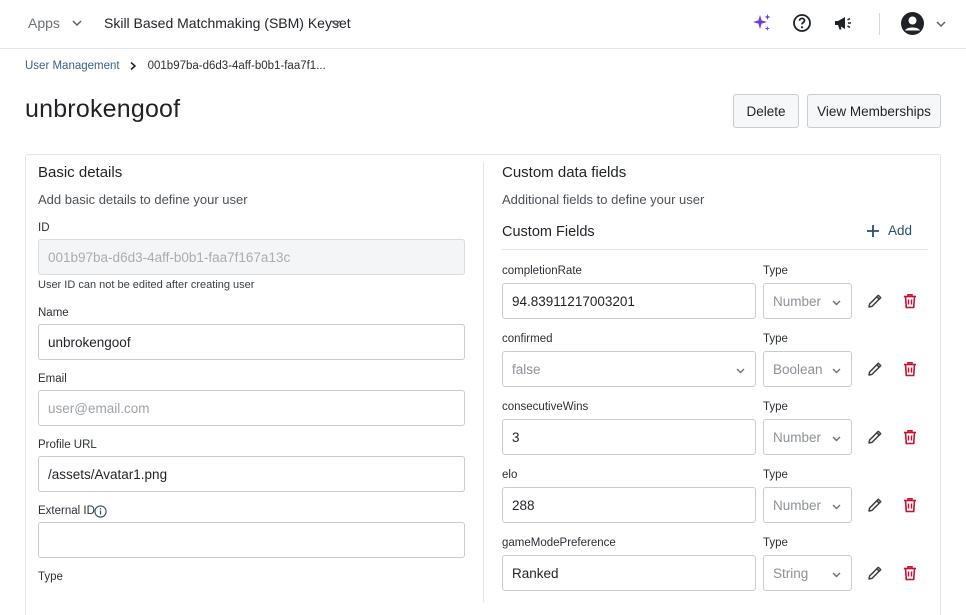 This screenshot has height=615, width=966. What do you see at coordinates (715, 249) in the screenshot?
I see `custom-fields-rule` at bounding box center [715, 249].